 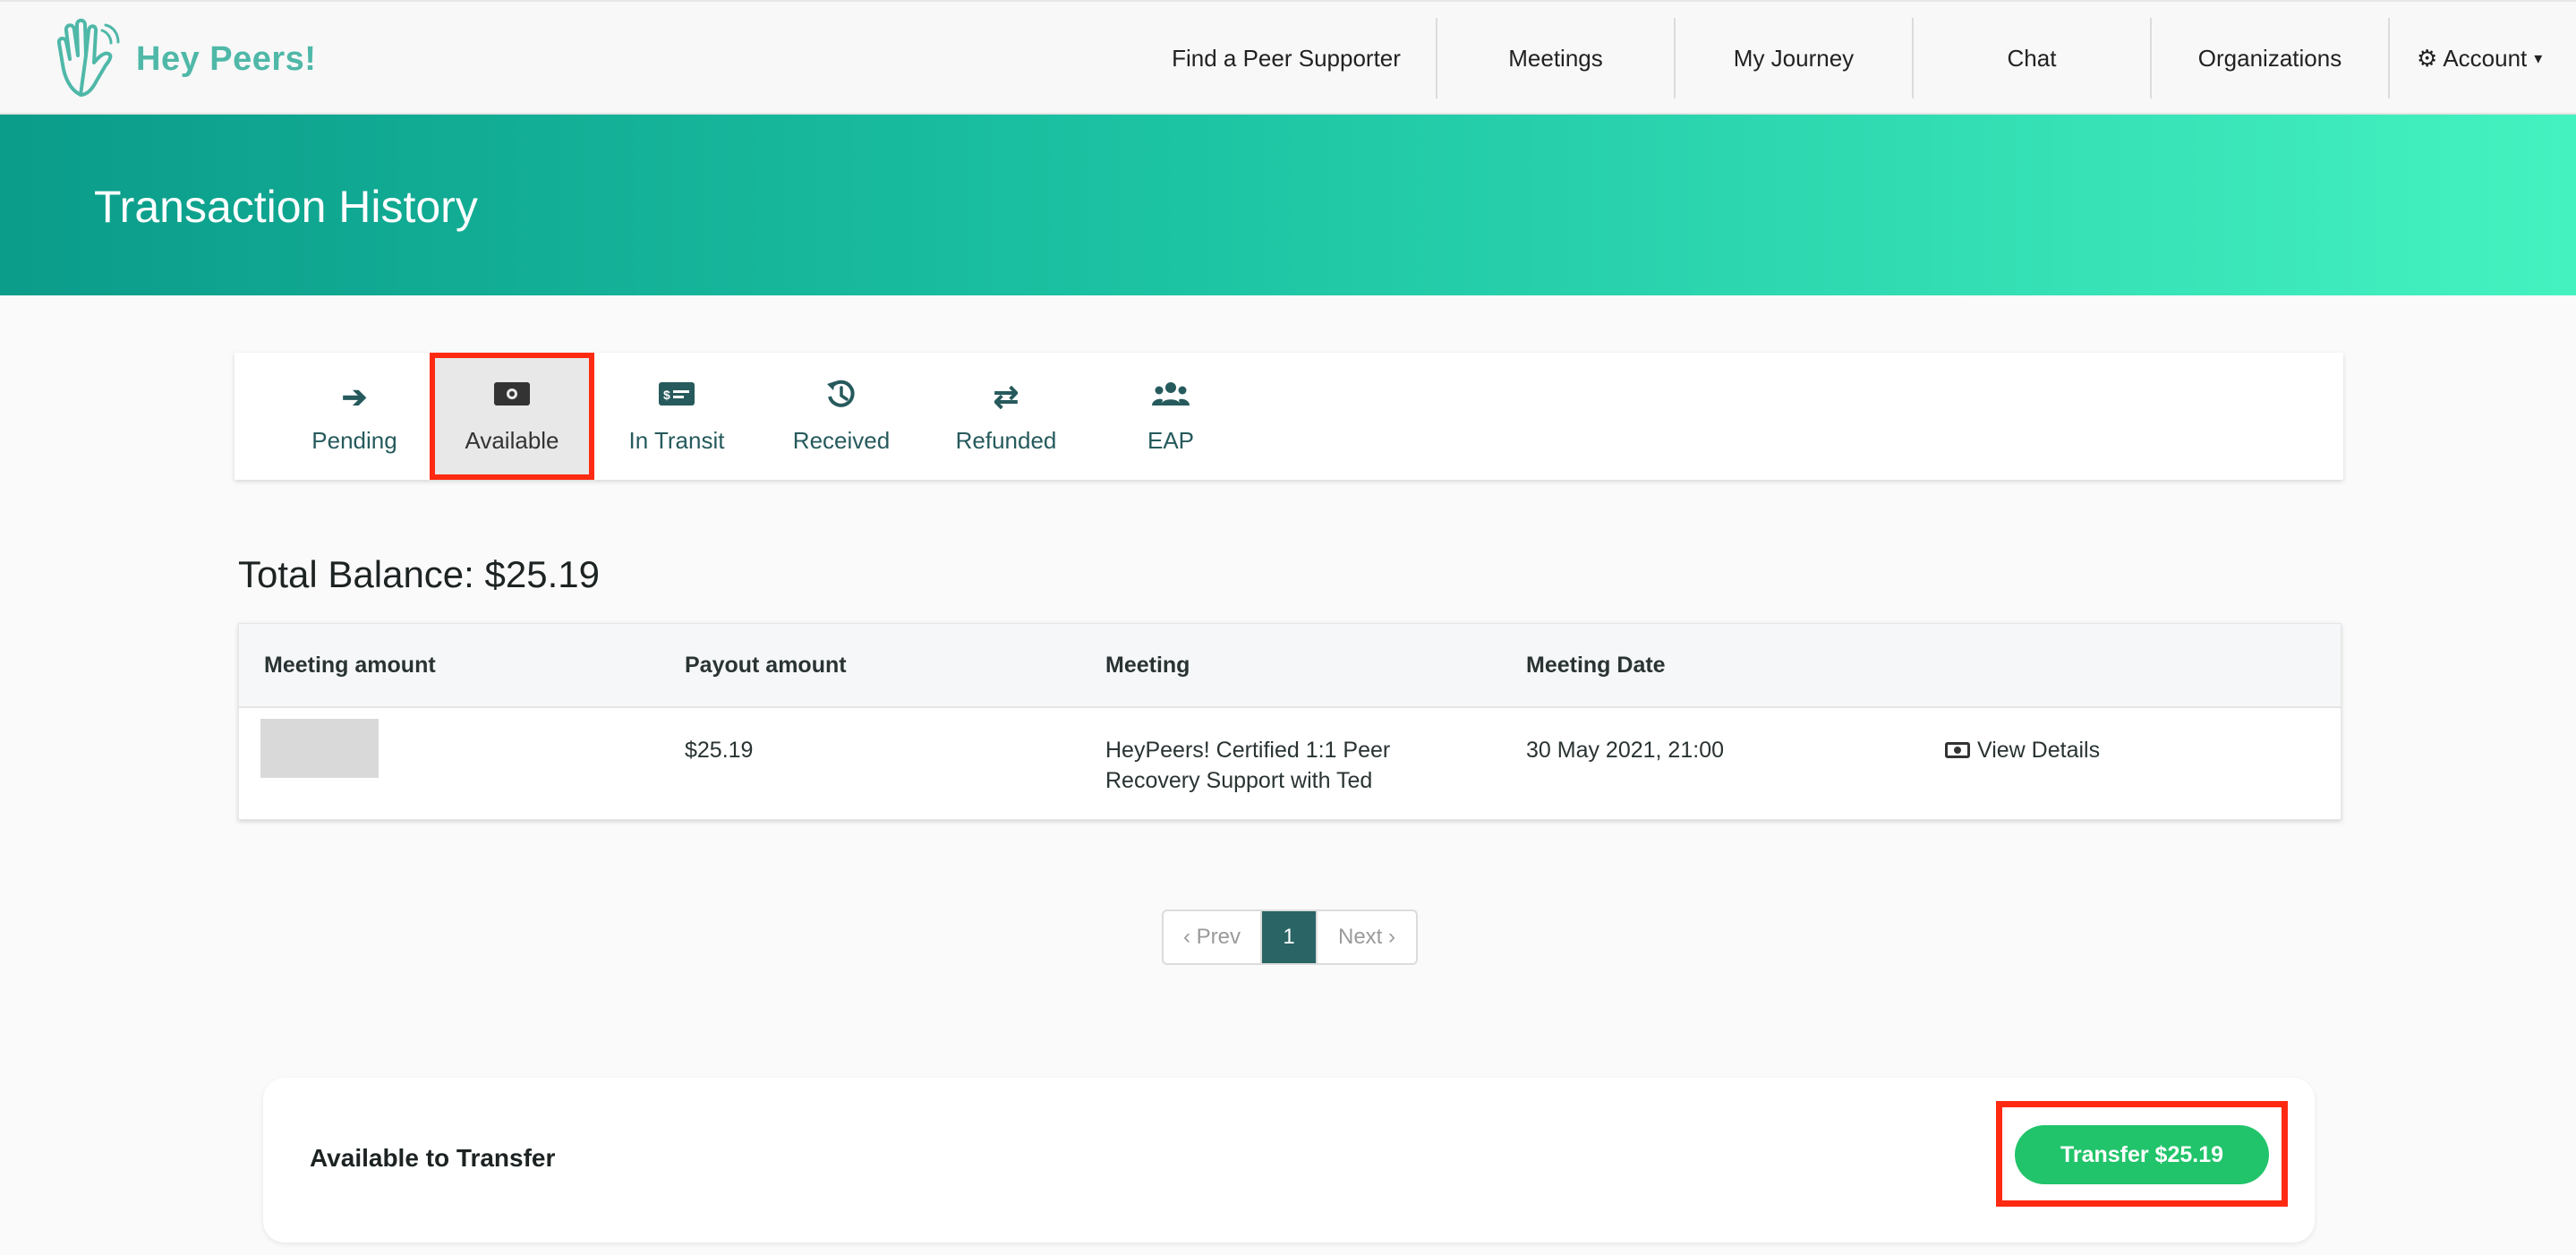 I want to click on tab-in-transit: $ In Transit, so click(x=676, y=416).